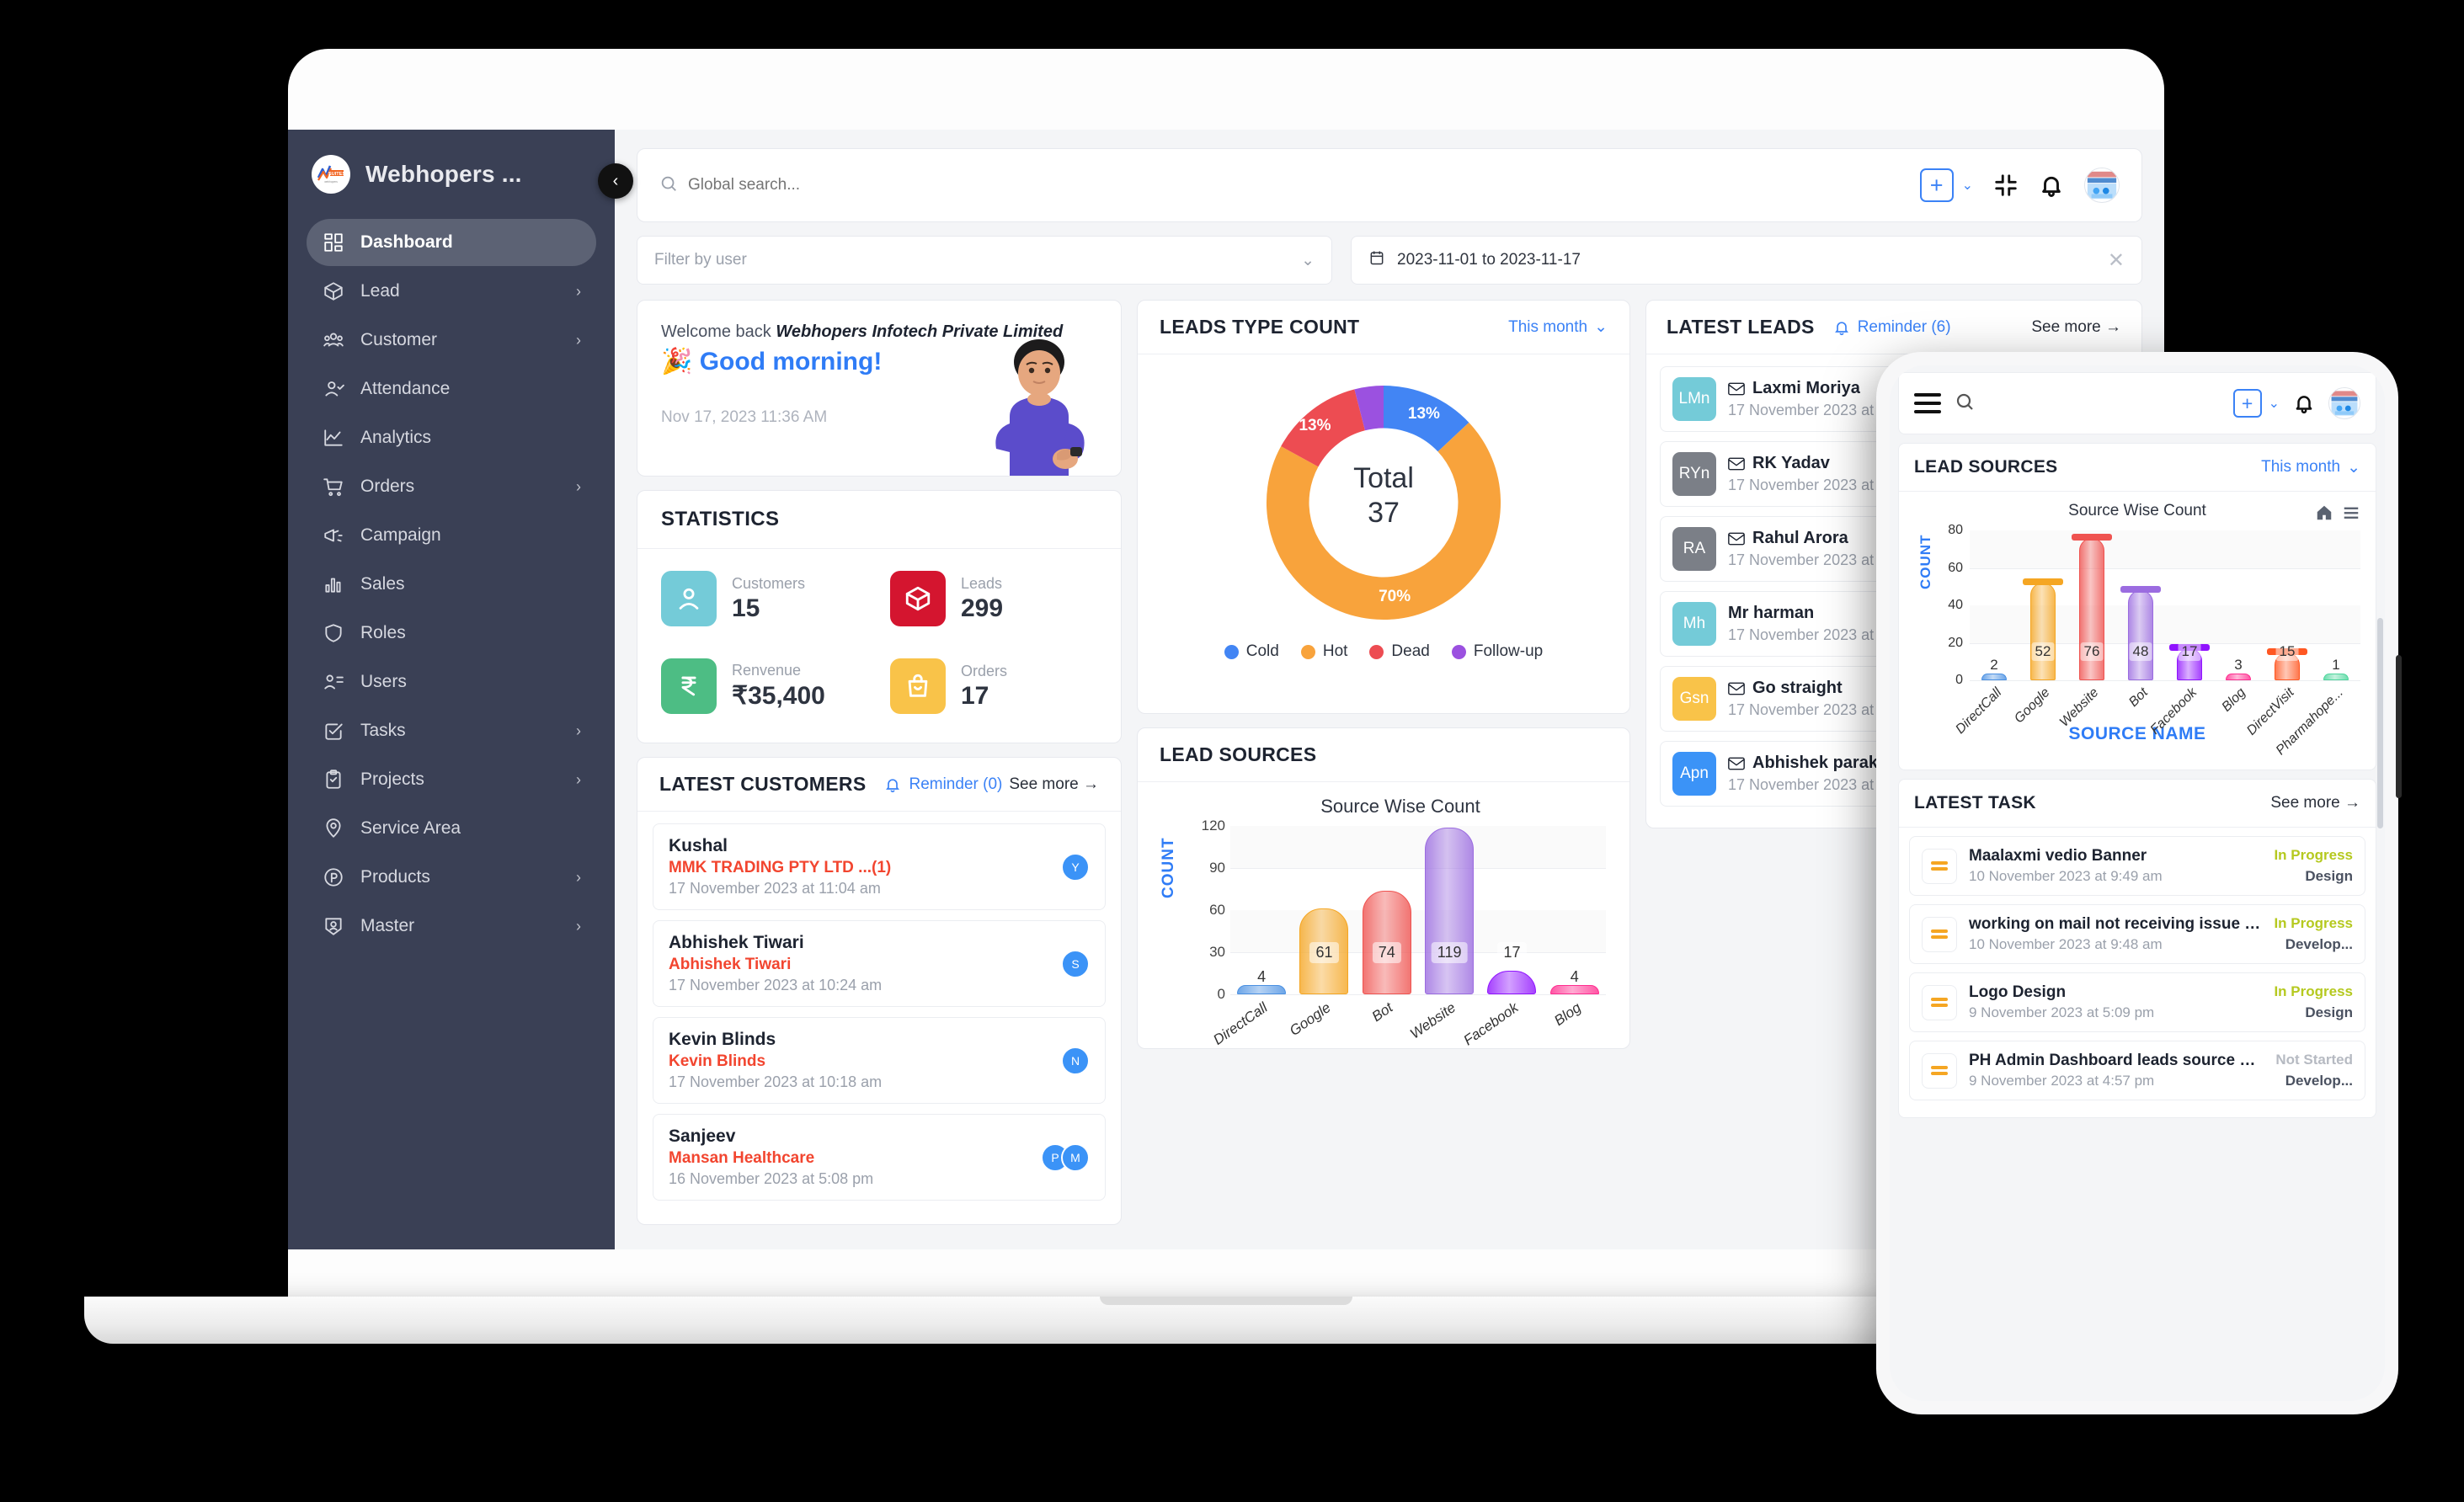  What do you see at coordinates (1383, 507) in the screenshot?
I see `leads-type-body: Total 37 13% 70% 13% Cold Hot Dead Follow-up` at bounding box center [1383, 507].